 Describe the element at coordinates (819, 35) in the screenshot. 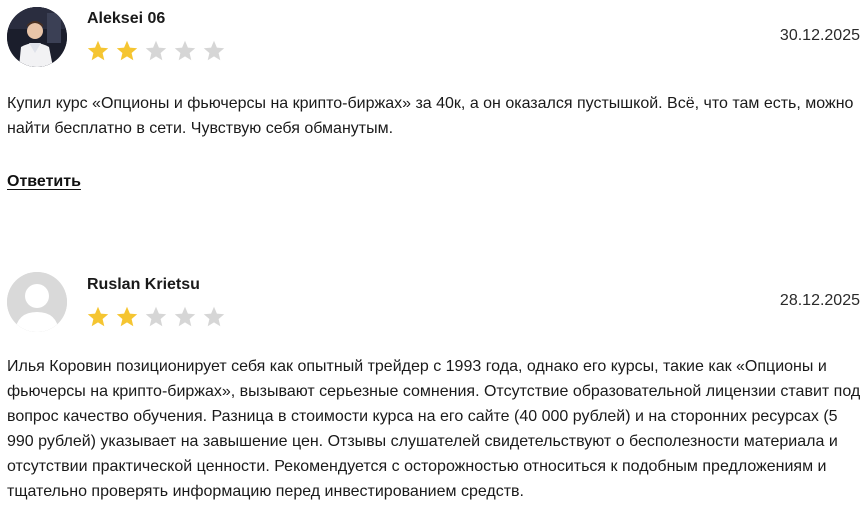

I see `review-date: 30.12.2025` at that location.